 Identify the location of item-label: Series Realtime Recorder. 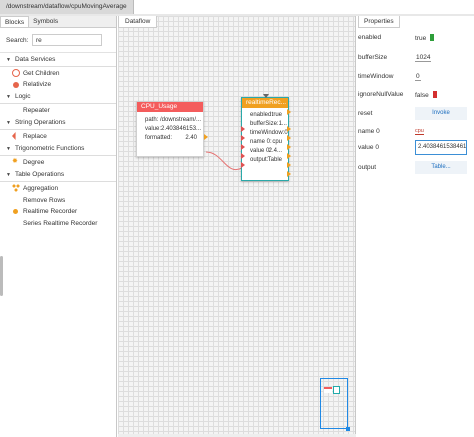
(60, 223).